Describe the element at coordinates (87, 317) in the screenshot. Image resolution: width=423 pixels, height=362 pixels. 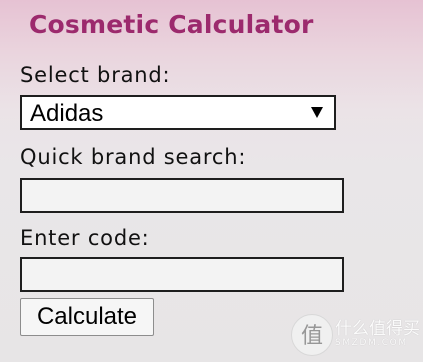
I see `calculate-button: Calculate` at that location.